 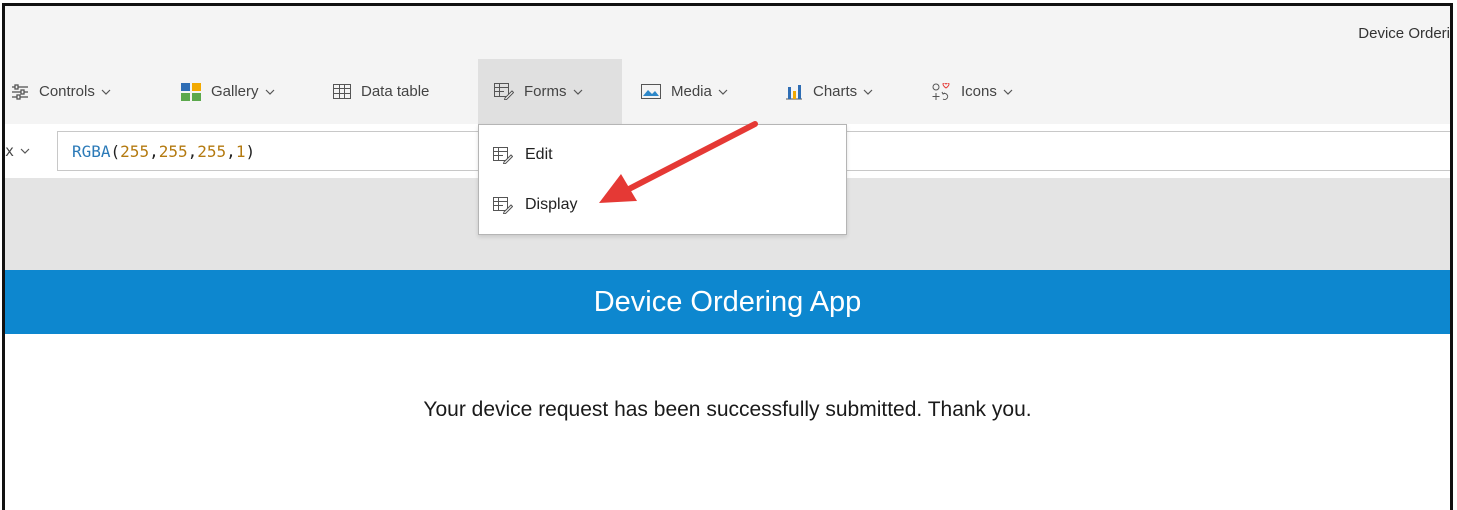 What do you see at coordinates (91, 151) in the screenshot?
I see `formula-function: RGBA` at bounding box center [91, 151].